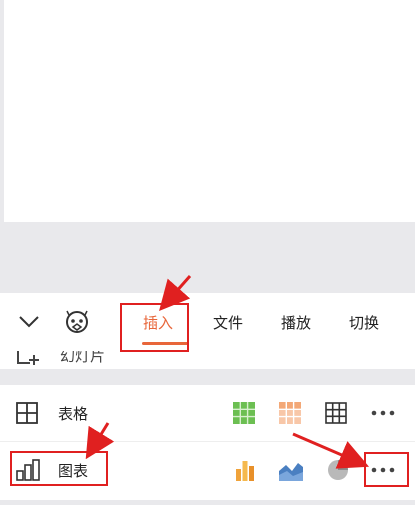 This screenshot has width=415, height=505. I want to click on chart-arrow, so click(100, 441).